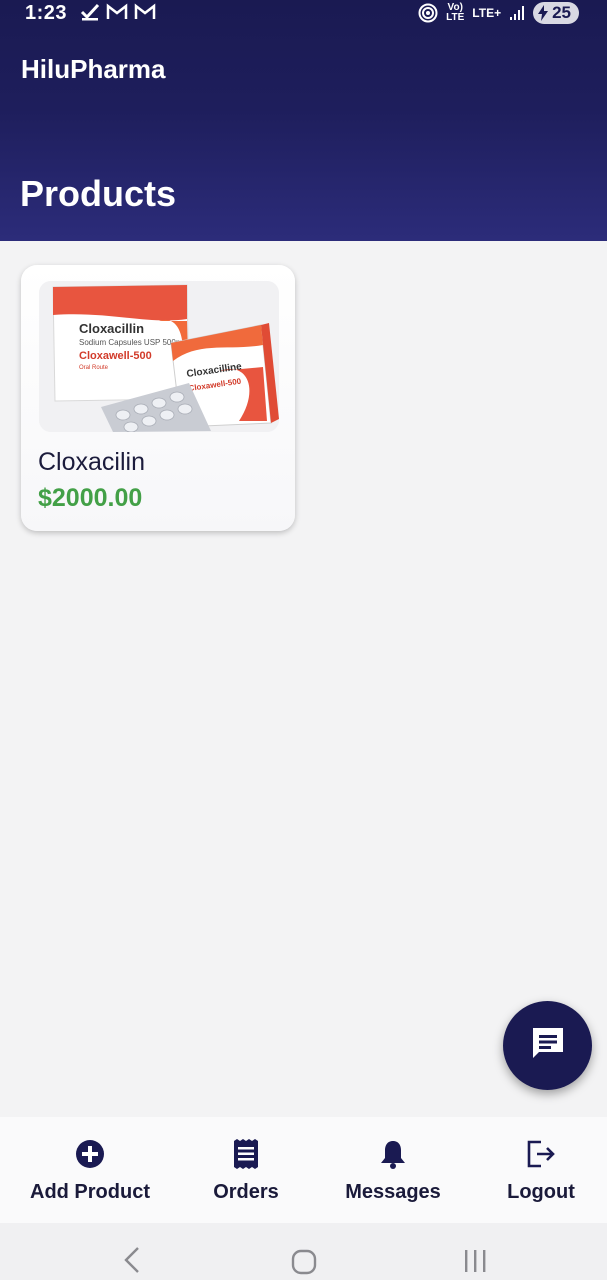 The image size is (607, 1280). Describe the element at coordinates (475, 1263) in the screenshot. I see `recents-icon` at that location.